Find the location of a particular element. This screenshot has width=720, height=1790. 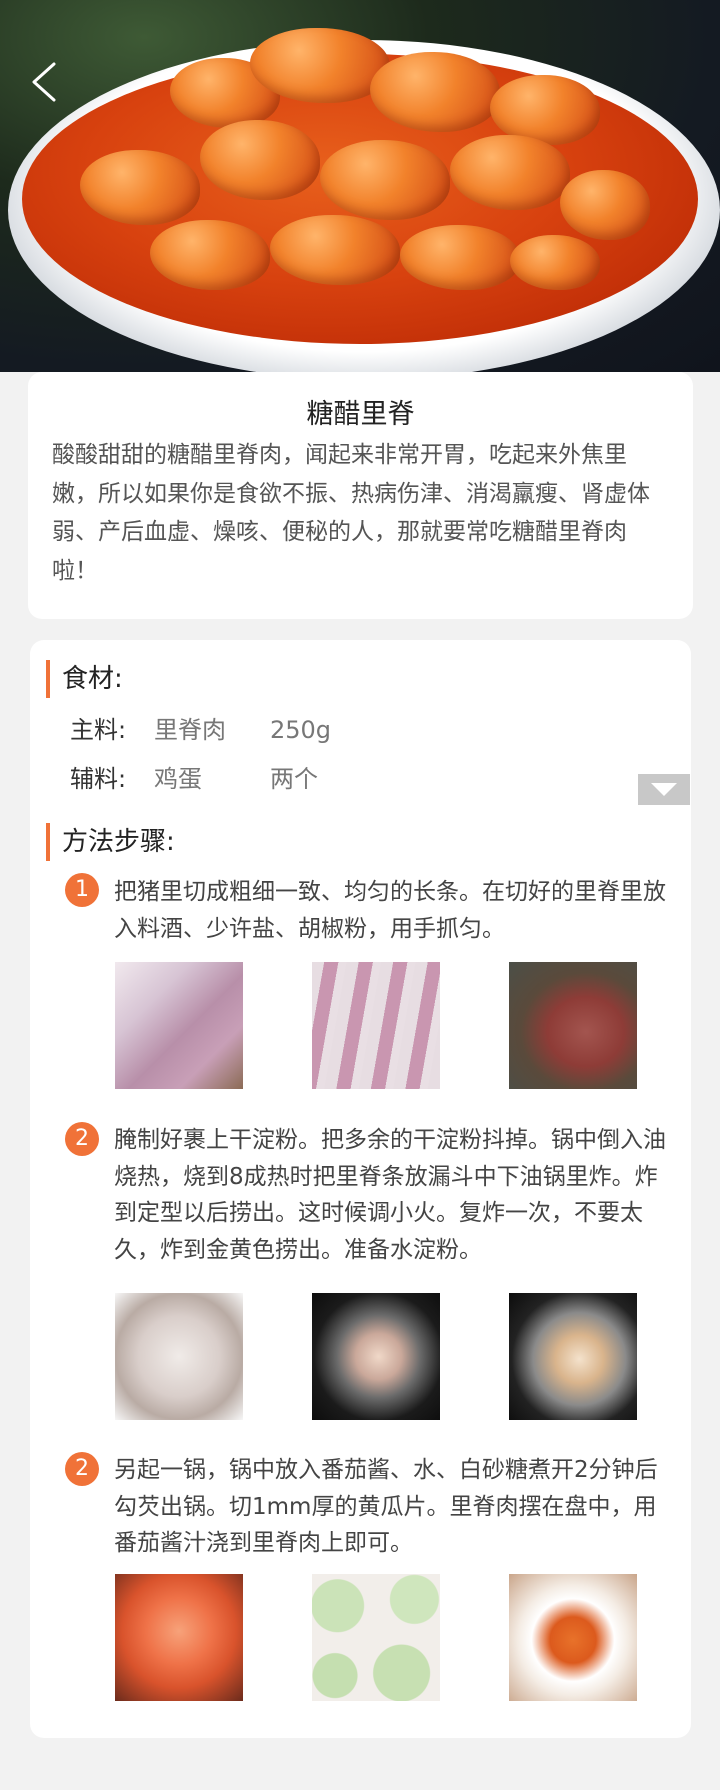

aux-ingredient-name: 鸡蛋 is located at coordinates (178, 779).